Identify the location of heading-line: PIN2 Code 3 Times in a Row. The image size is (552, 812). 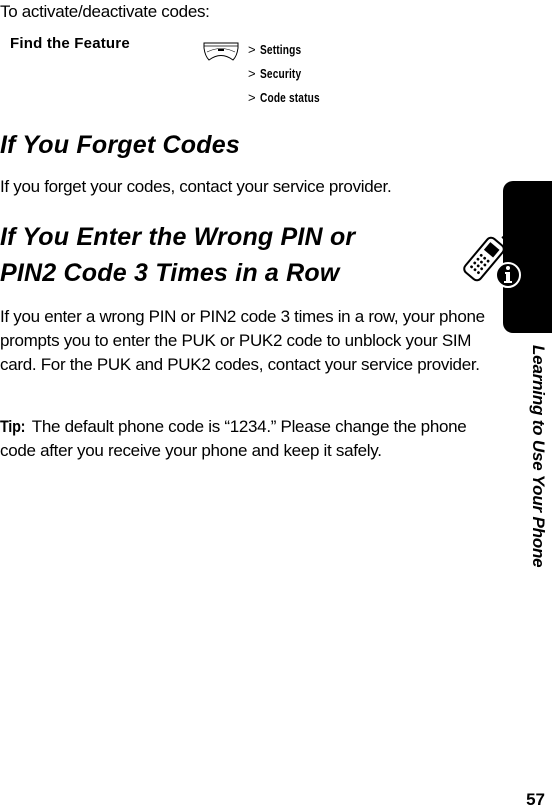
(170, 273).